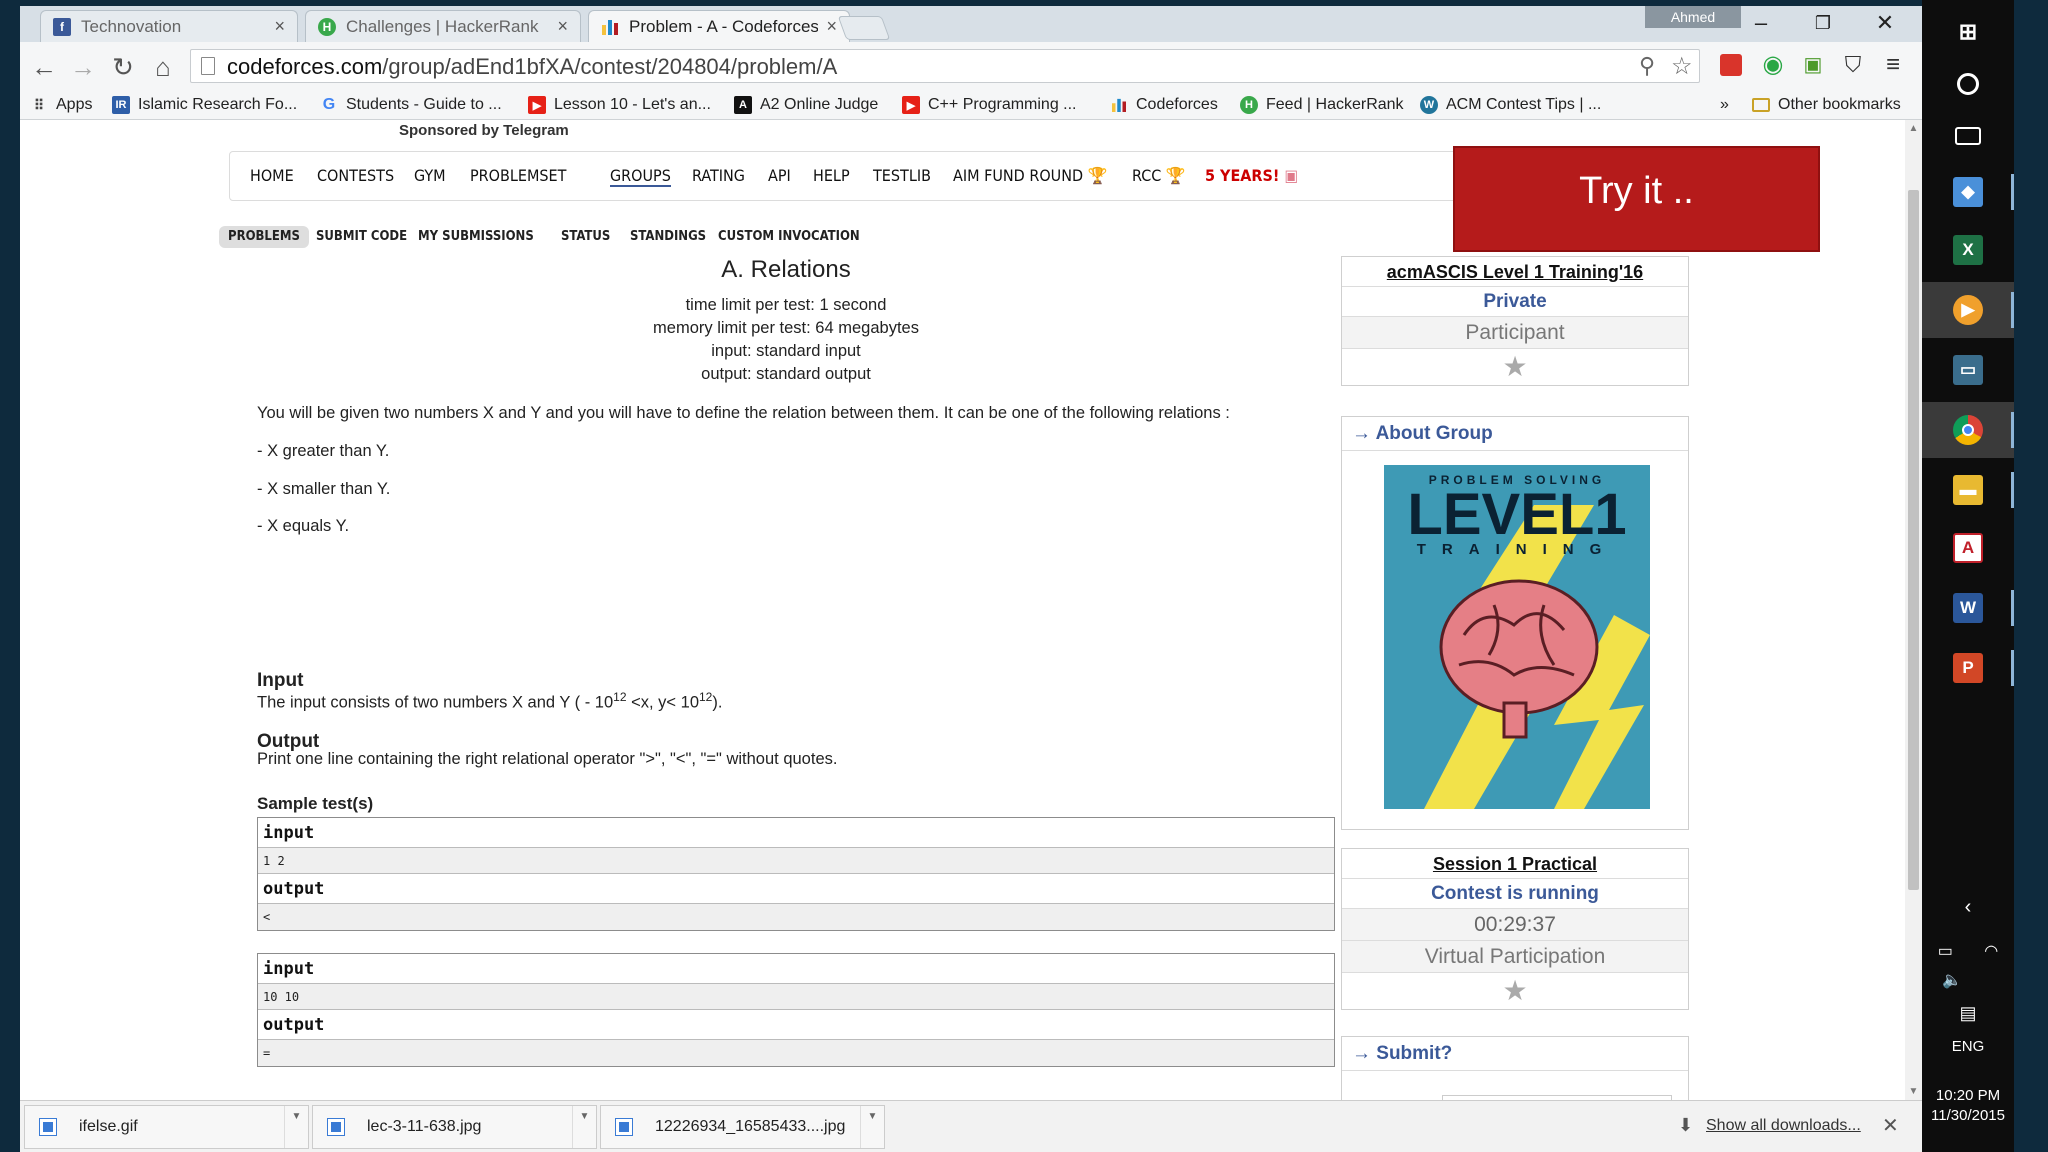 Image resolution: width=2048 pixels, height=1152 pixels. Describe the element at coordinates (668, 237) in the screenshot. I see `subnav-standings: Standings` at that location.